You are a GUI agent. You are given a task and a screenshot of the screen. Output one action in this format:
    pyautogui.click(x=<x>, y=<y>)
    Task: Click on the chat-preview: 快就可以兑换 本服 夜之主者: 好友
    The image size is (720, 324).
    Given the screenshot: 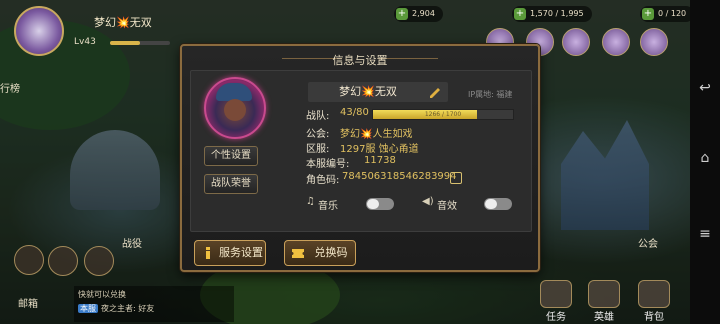 What is the action you would take?
    pyautogui.click(x=154, y=304)
    